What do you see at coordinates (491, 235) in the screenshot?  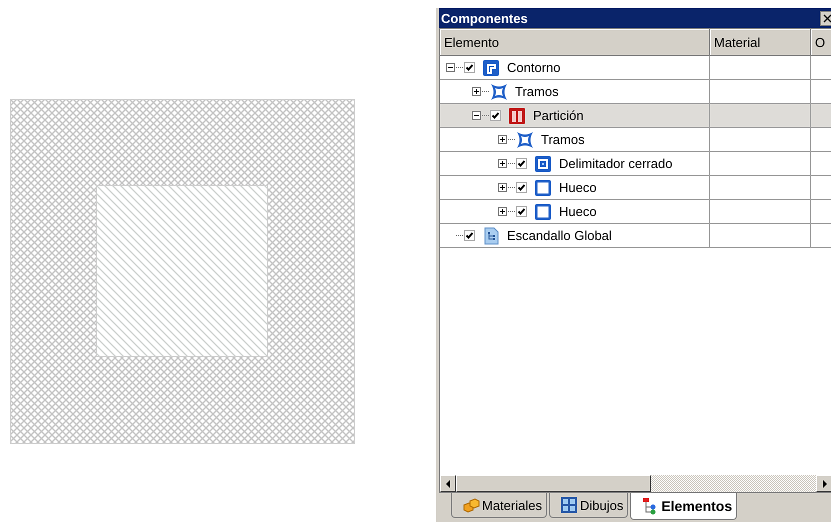 I see `document-icon` at bounding box center [491, 235].